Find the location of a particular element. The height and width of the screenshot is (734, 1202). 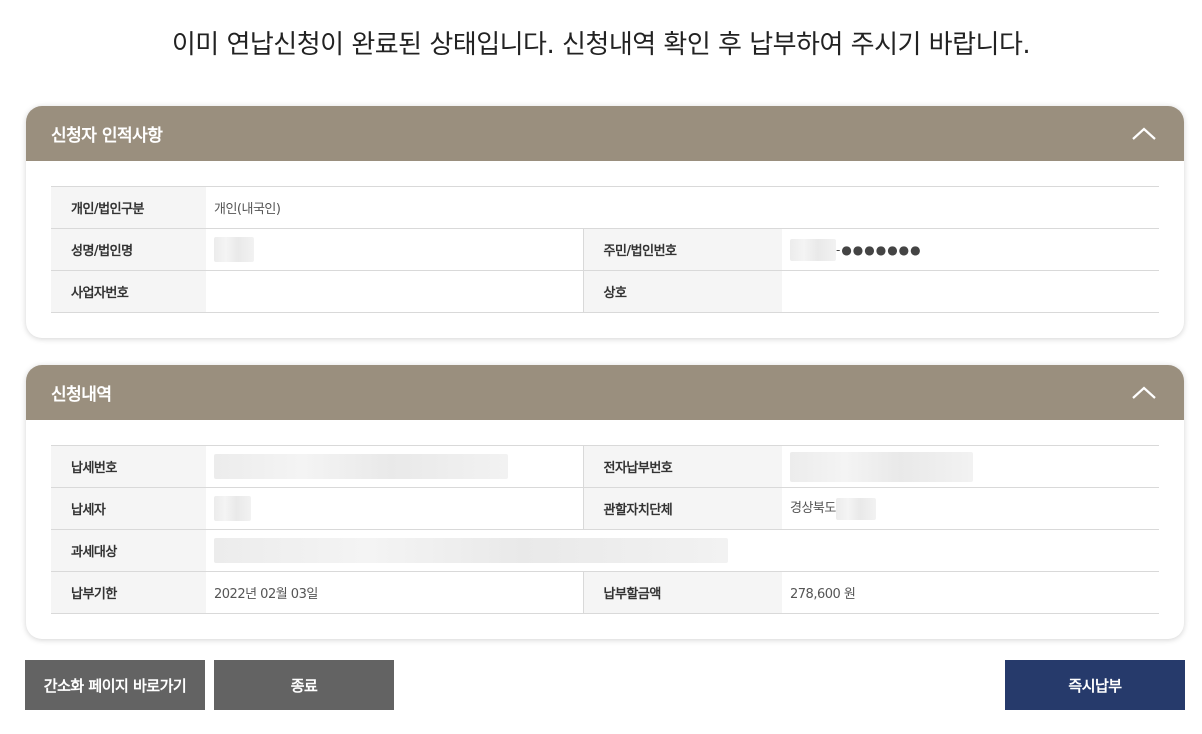

object-label: 과세대상 is located at coordinates (128, 550).